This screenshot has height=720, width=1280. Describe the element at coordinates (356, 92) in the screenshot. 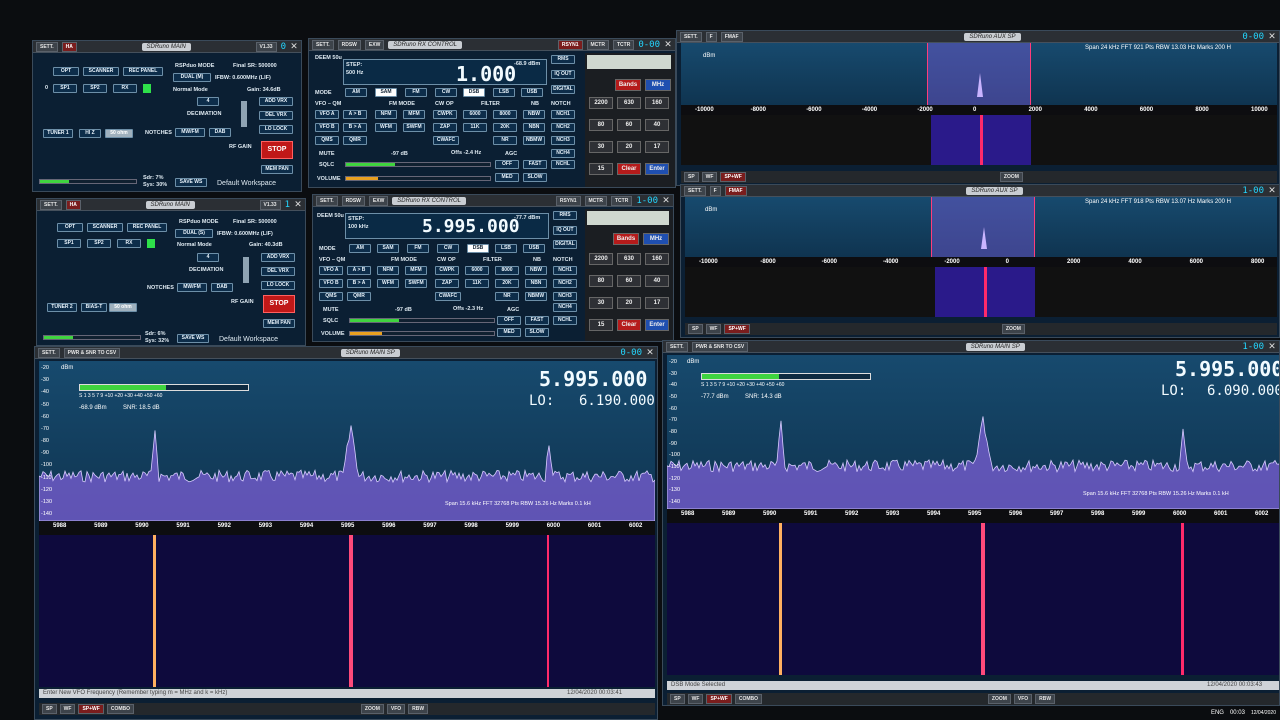

I see `mode-am: AM` at that location.